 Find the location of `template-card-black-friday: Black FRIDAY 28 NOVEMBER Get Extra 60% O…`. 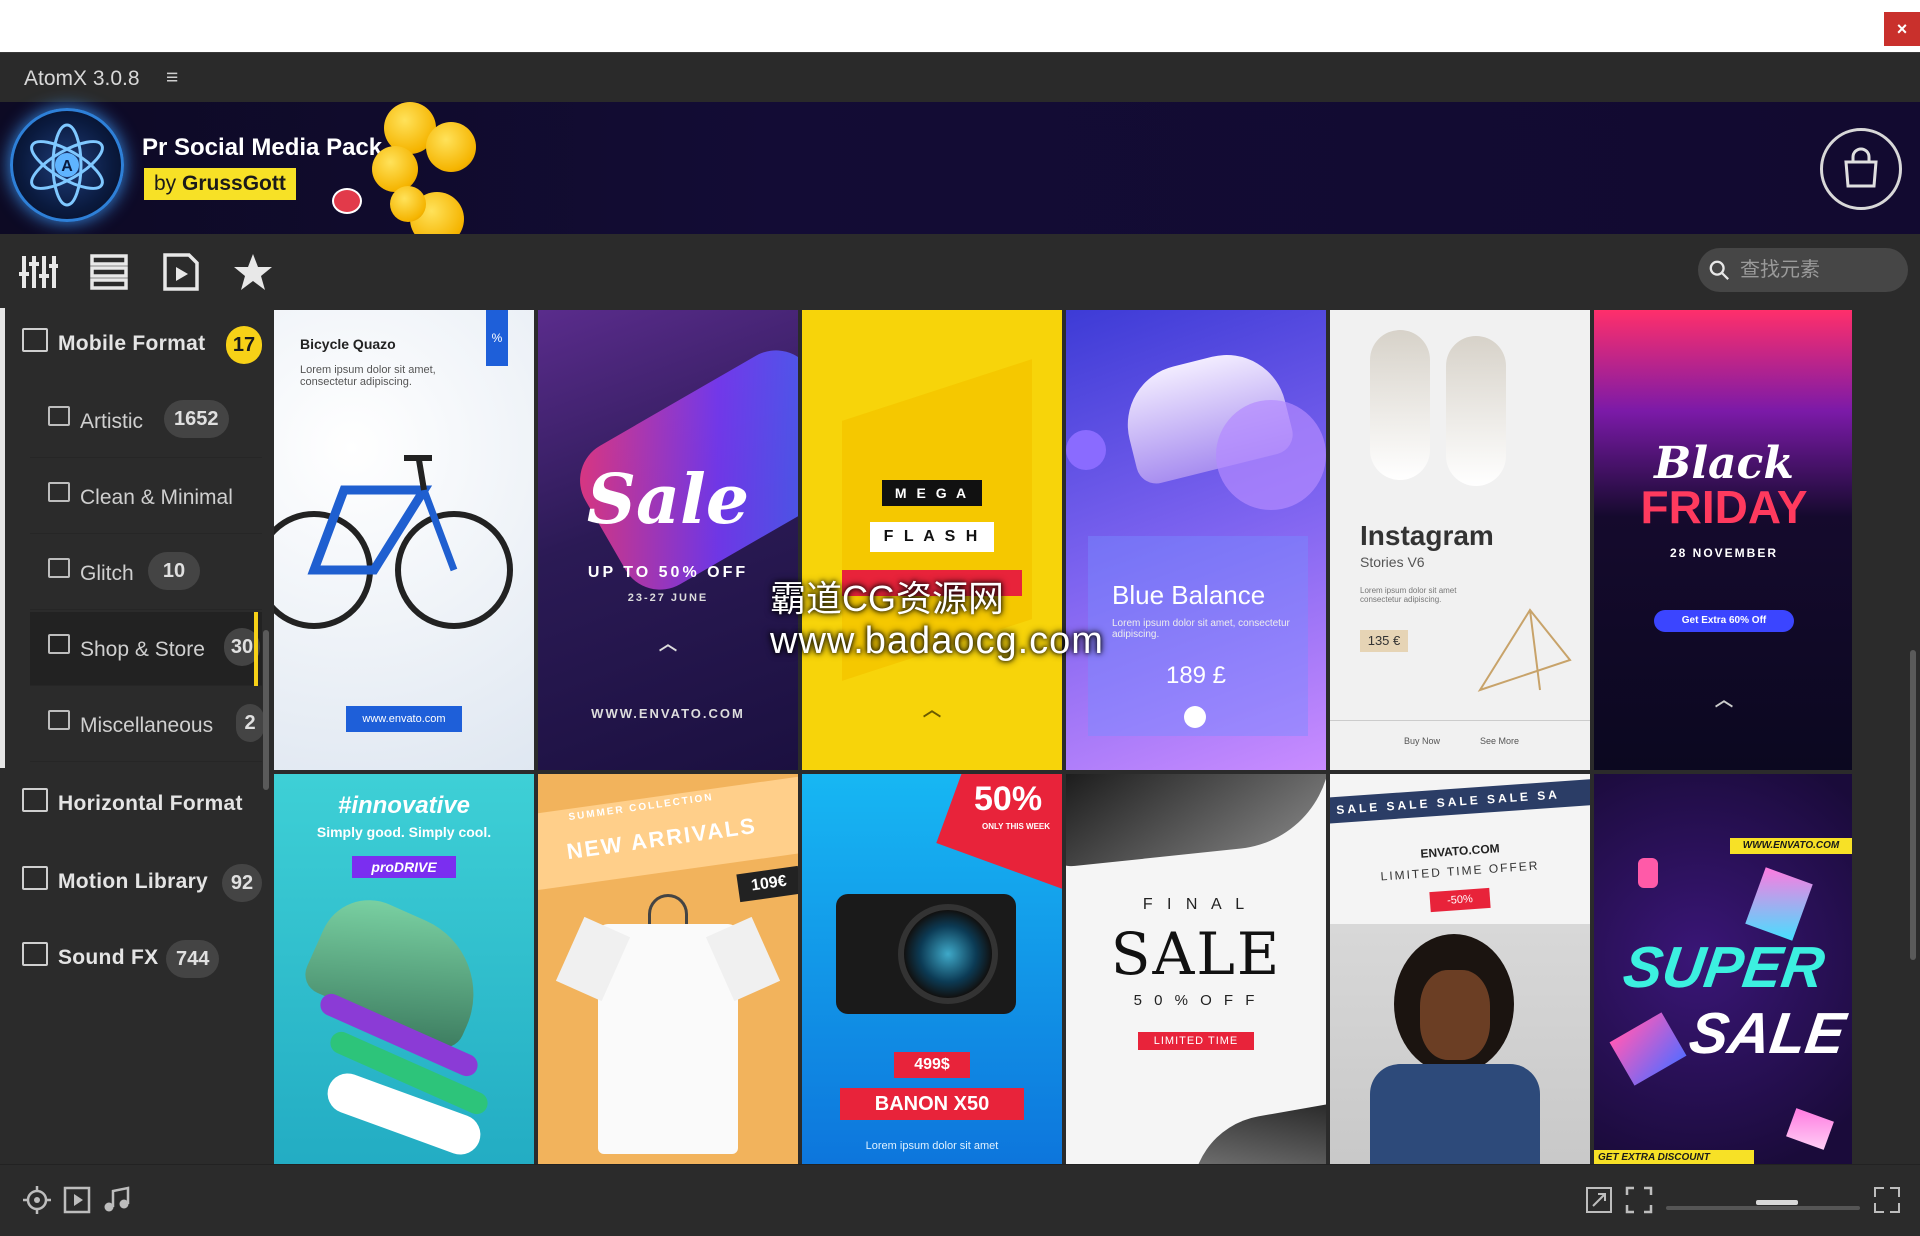

template-card-black-friday: Black FRIDAY 28 NOVEMBER Get Extra 60% O… is located at coordinates (1723, 540).